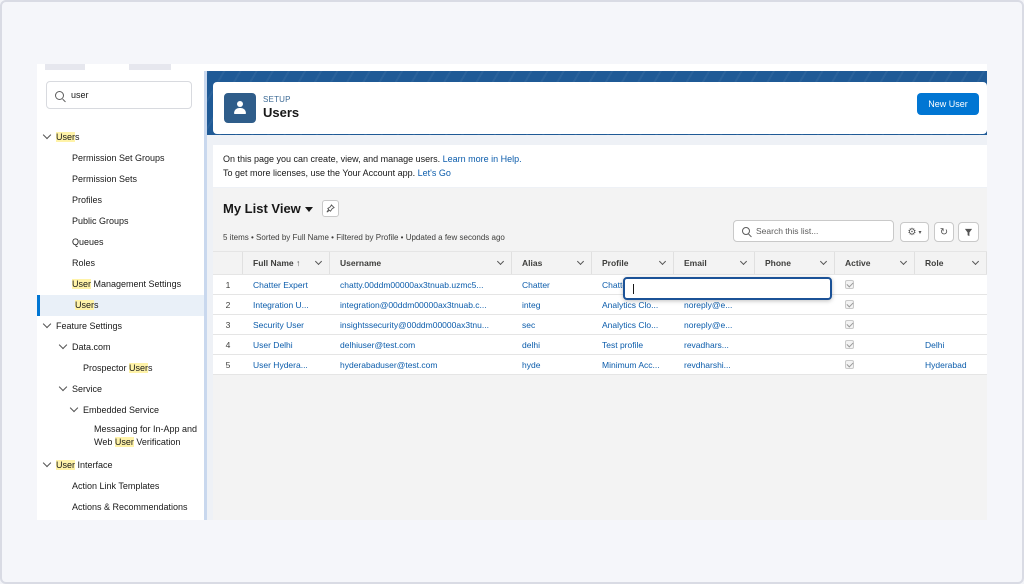  Describe the element at coordinates (87, 305) in the screenshot. I see `sidebar-item-label: Users` at that location.